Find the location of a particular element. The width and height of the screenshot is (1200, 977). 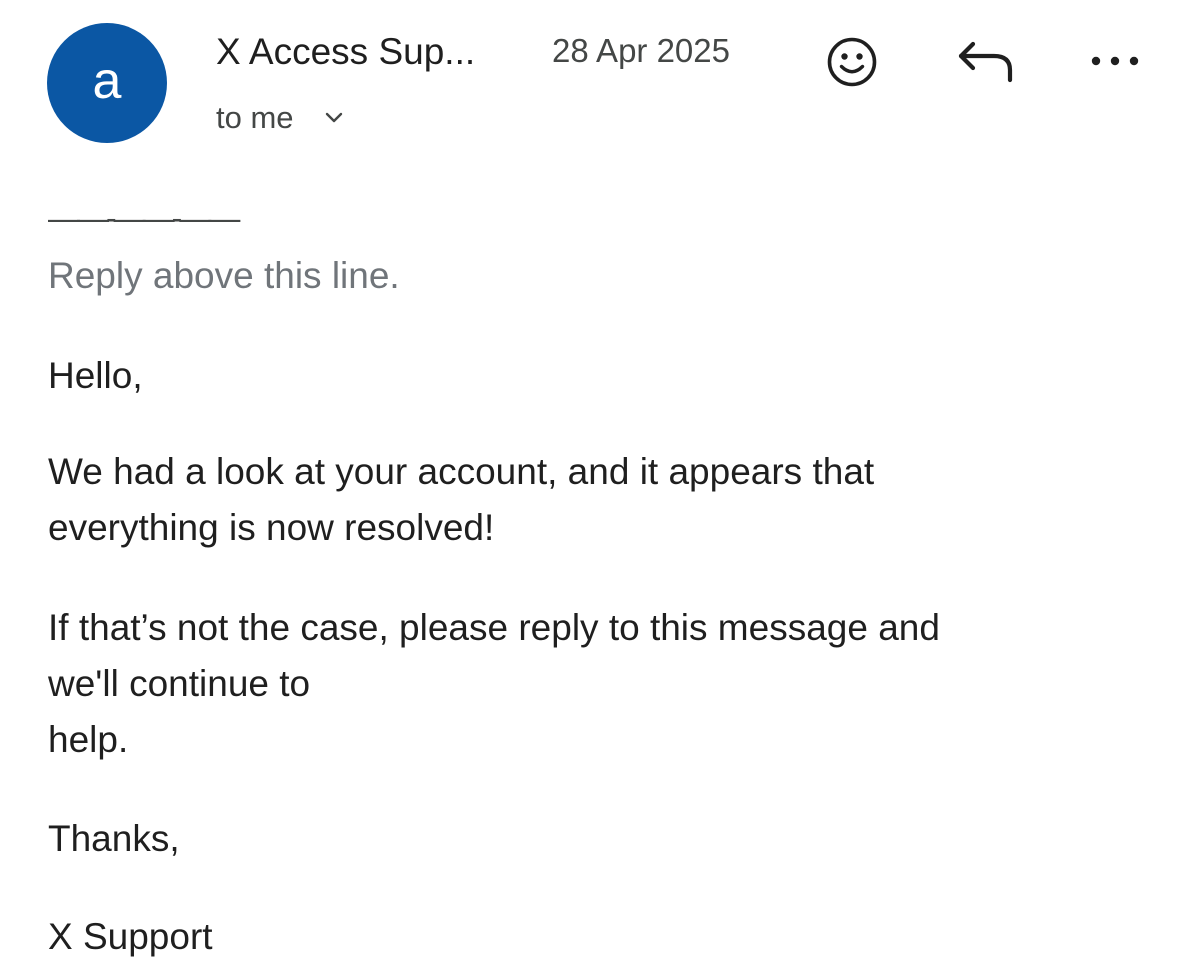

sender-avatar: a is located at coordinates (107, 83).